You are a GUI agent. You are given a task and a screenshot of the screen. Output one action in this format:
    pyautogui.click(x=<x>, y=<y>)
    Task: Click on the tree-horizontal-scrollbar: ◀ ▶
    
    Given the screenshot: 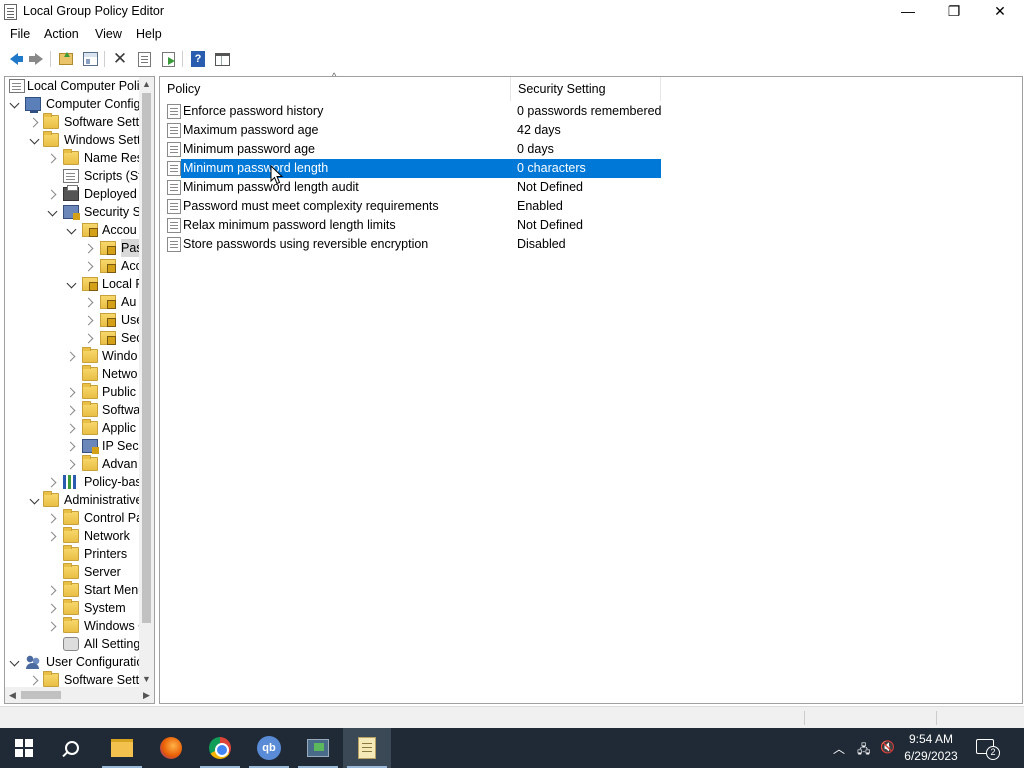 What is the action you would take?
    pyautogui.click(x=79, y=695)
    